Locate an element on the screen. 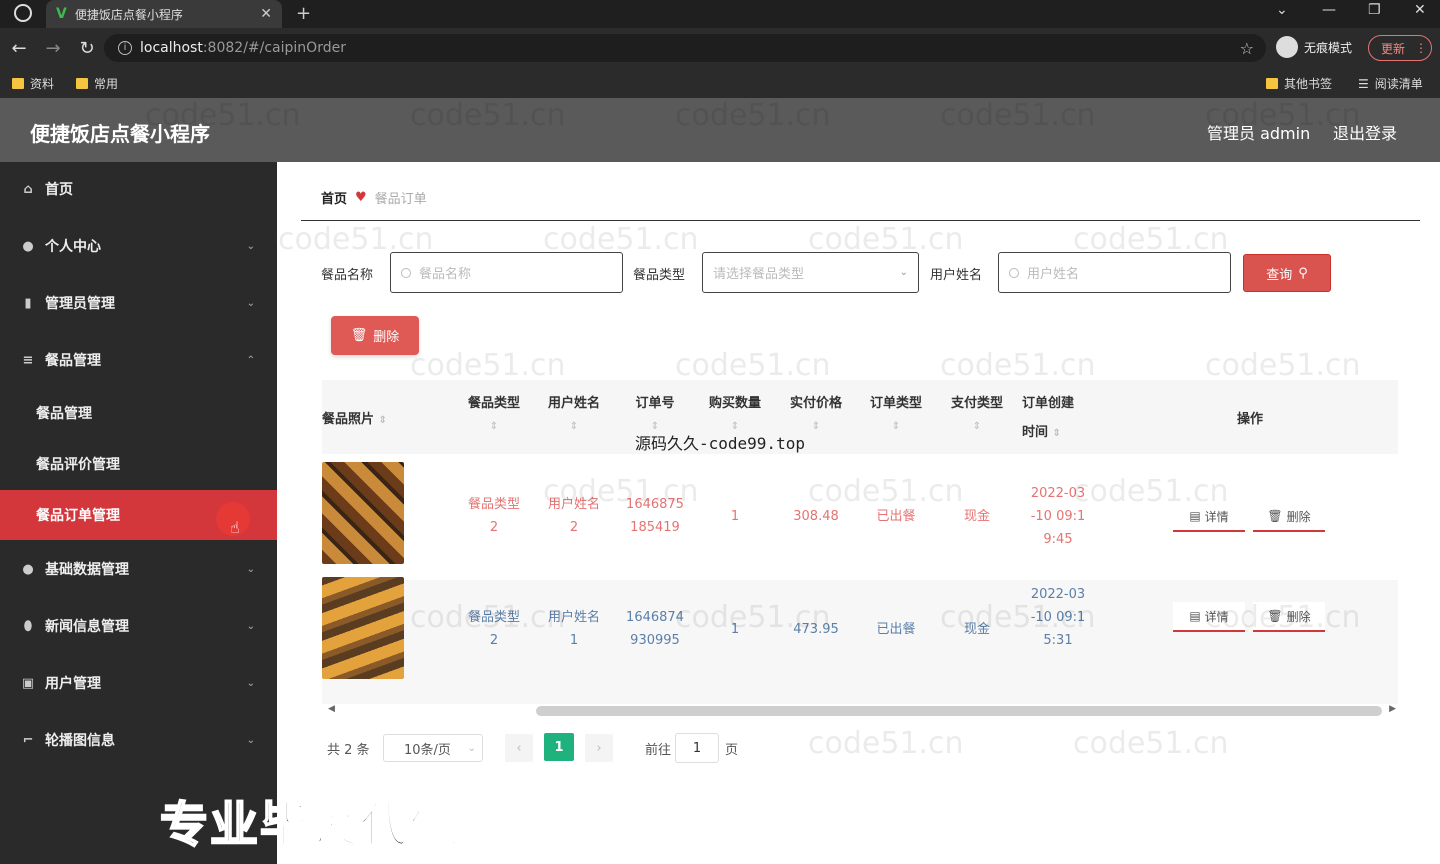 The height and width of the screenshot is (864, 1440). scrollbar-thumb is located at coordinates (959, 711).